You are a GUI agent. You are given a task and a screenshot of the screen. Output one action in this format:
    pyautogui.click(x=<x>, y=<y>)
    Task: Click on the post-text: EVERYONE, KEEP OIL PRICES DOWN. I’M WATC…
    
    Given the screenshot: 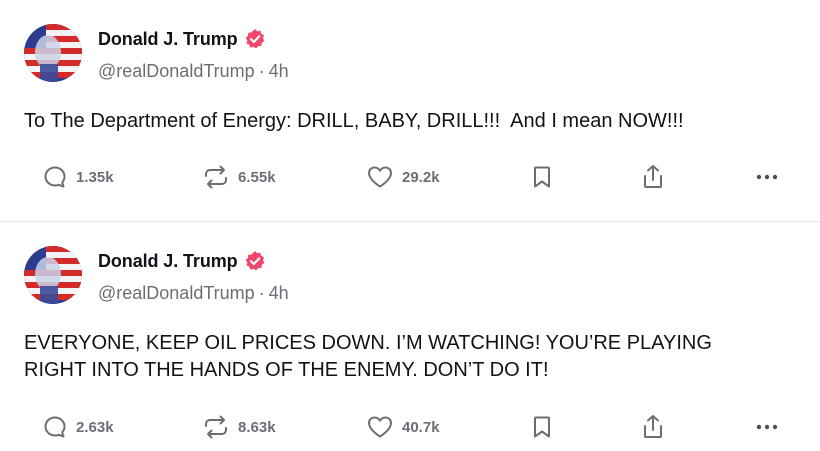 What is the action you would take?
    pyautogui.click(x=368, y=356)
    